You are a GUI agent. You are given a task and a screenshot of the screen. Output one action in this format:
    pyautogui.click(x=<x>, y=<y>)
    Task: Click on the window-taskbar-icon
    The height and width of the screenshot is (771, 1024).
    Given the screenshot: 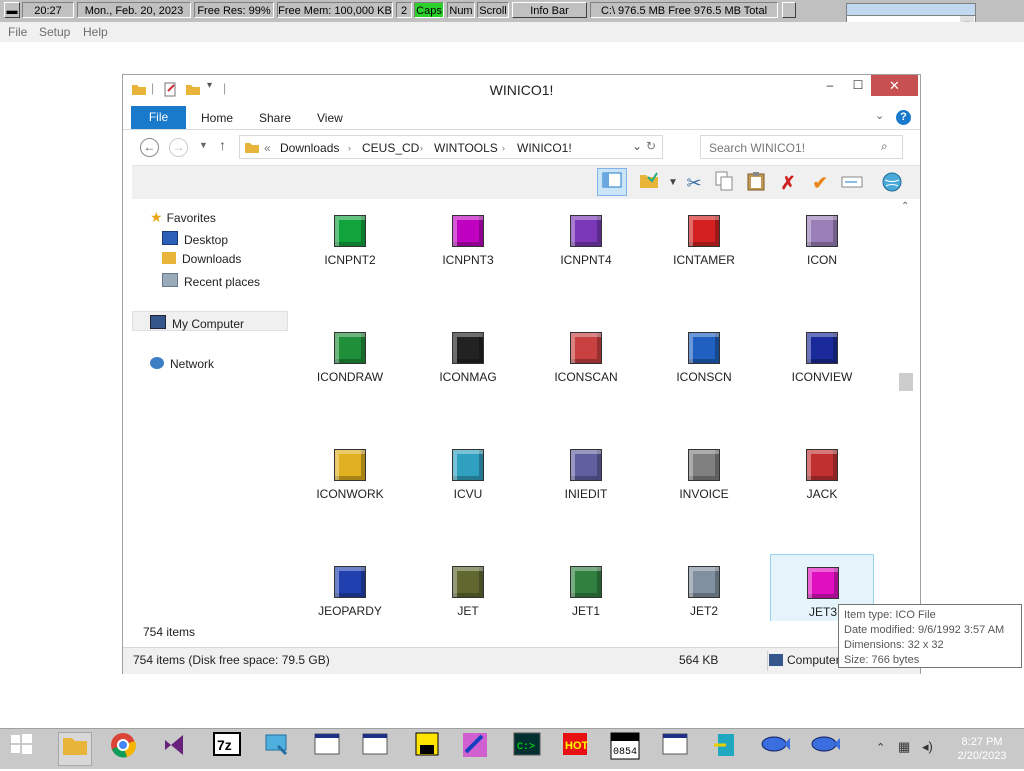 What is the action you would take?
    pyautogui.click(x=327, y=749)
    